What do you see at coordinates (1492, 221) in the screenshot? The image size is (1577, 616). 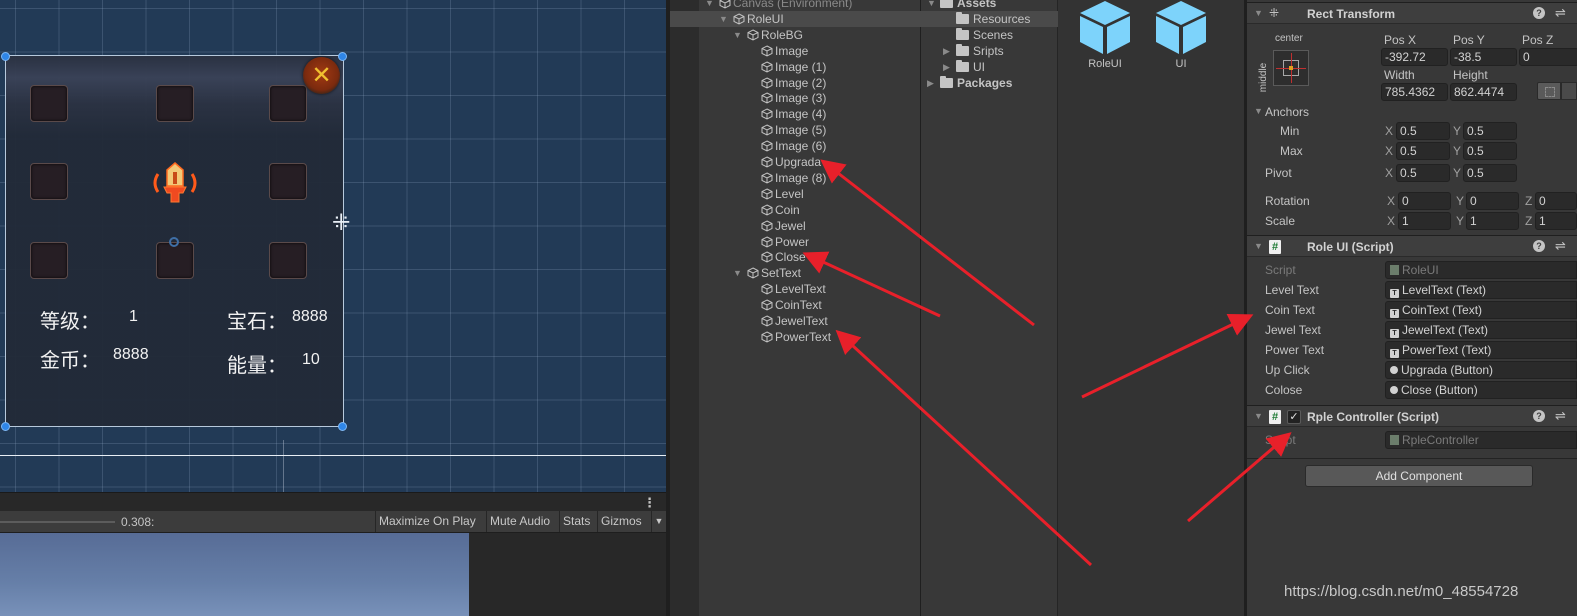 I see `scale-y-field: 1` at bounding box center [1492, 221].